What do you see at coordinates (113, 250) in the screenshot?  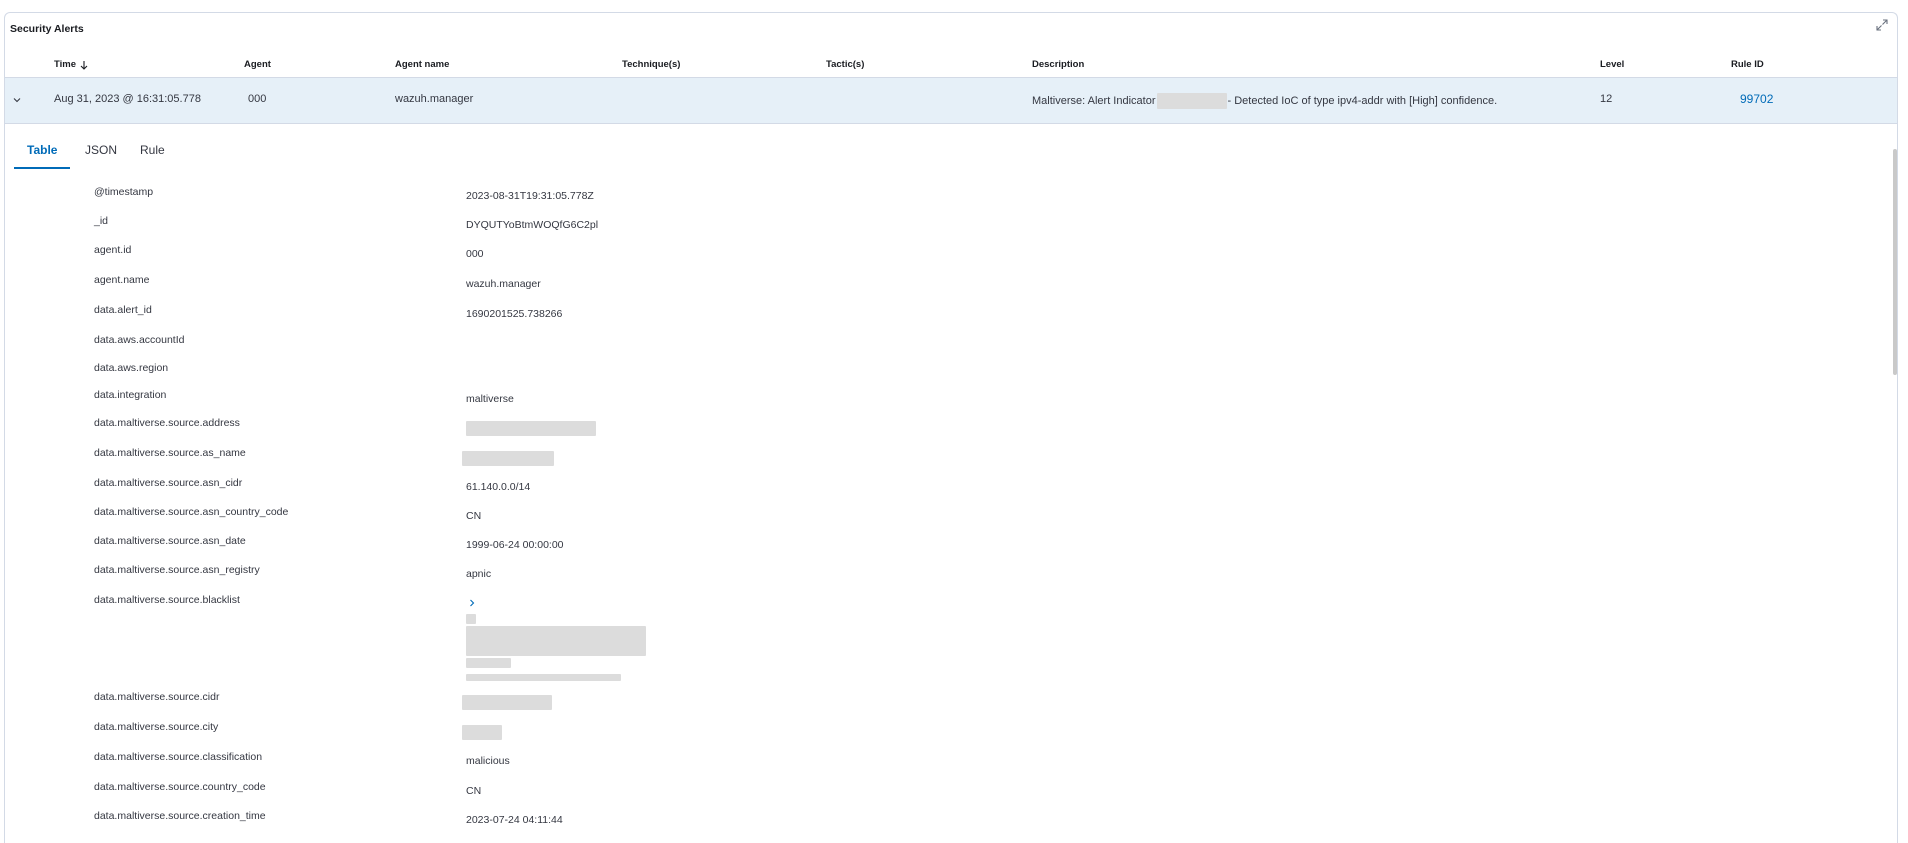 I see `field-name: agent.id` at bounding box center [113, 250].